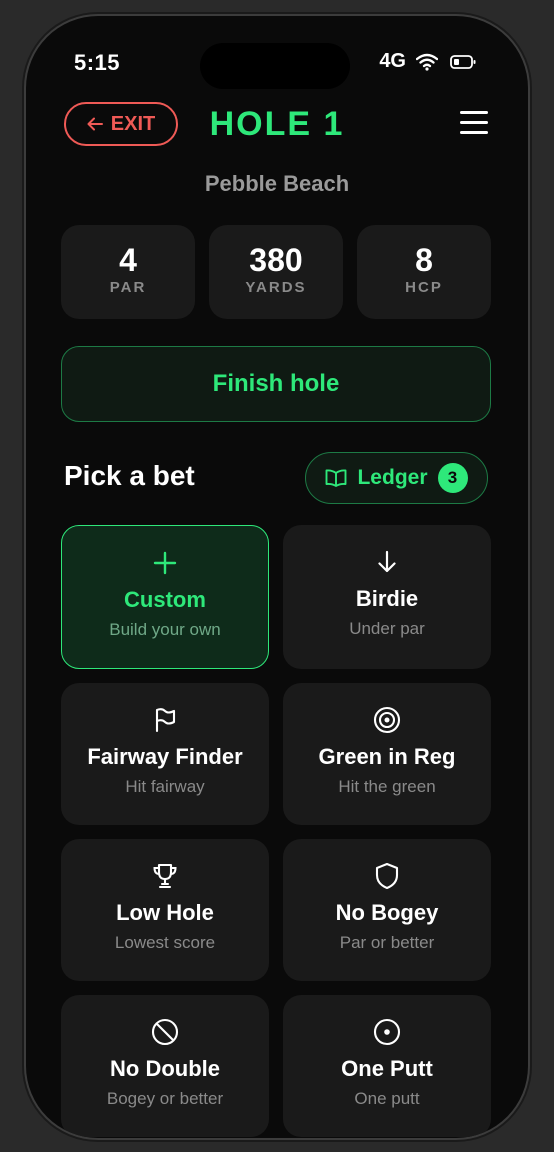 The image size is (554, 1152). What do you see at coordinates (387, 876) in the screenshot?
I see `shield-icon` at bounding box center [387, 876].